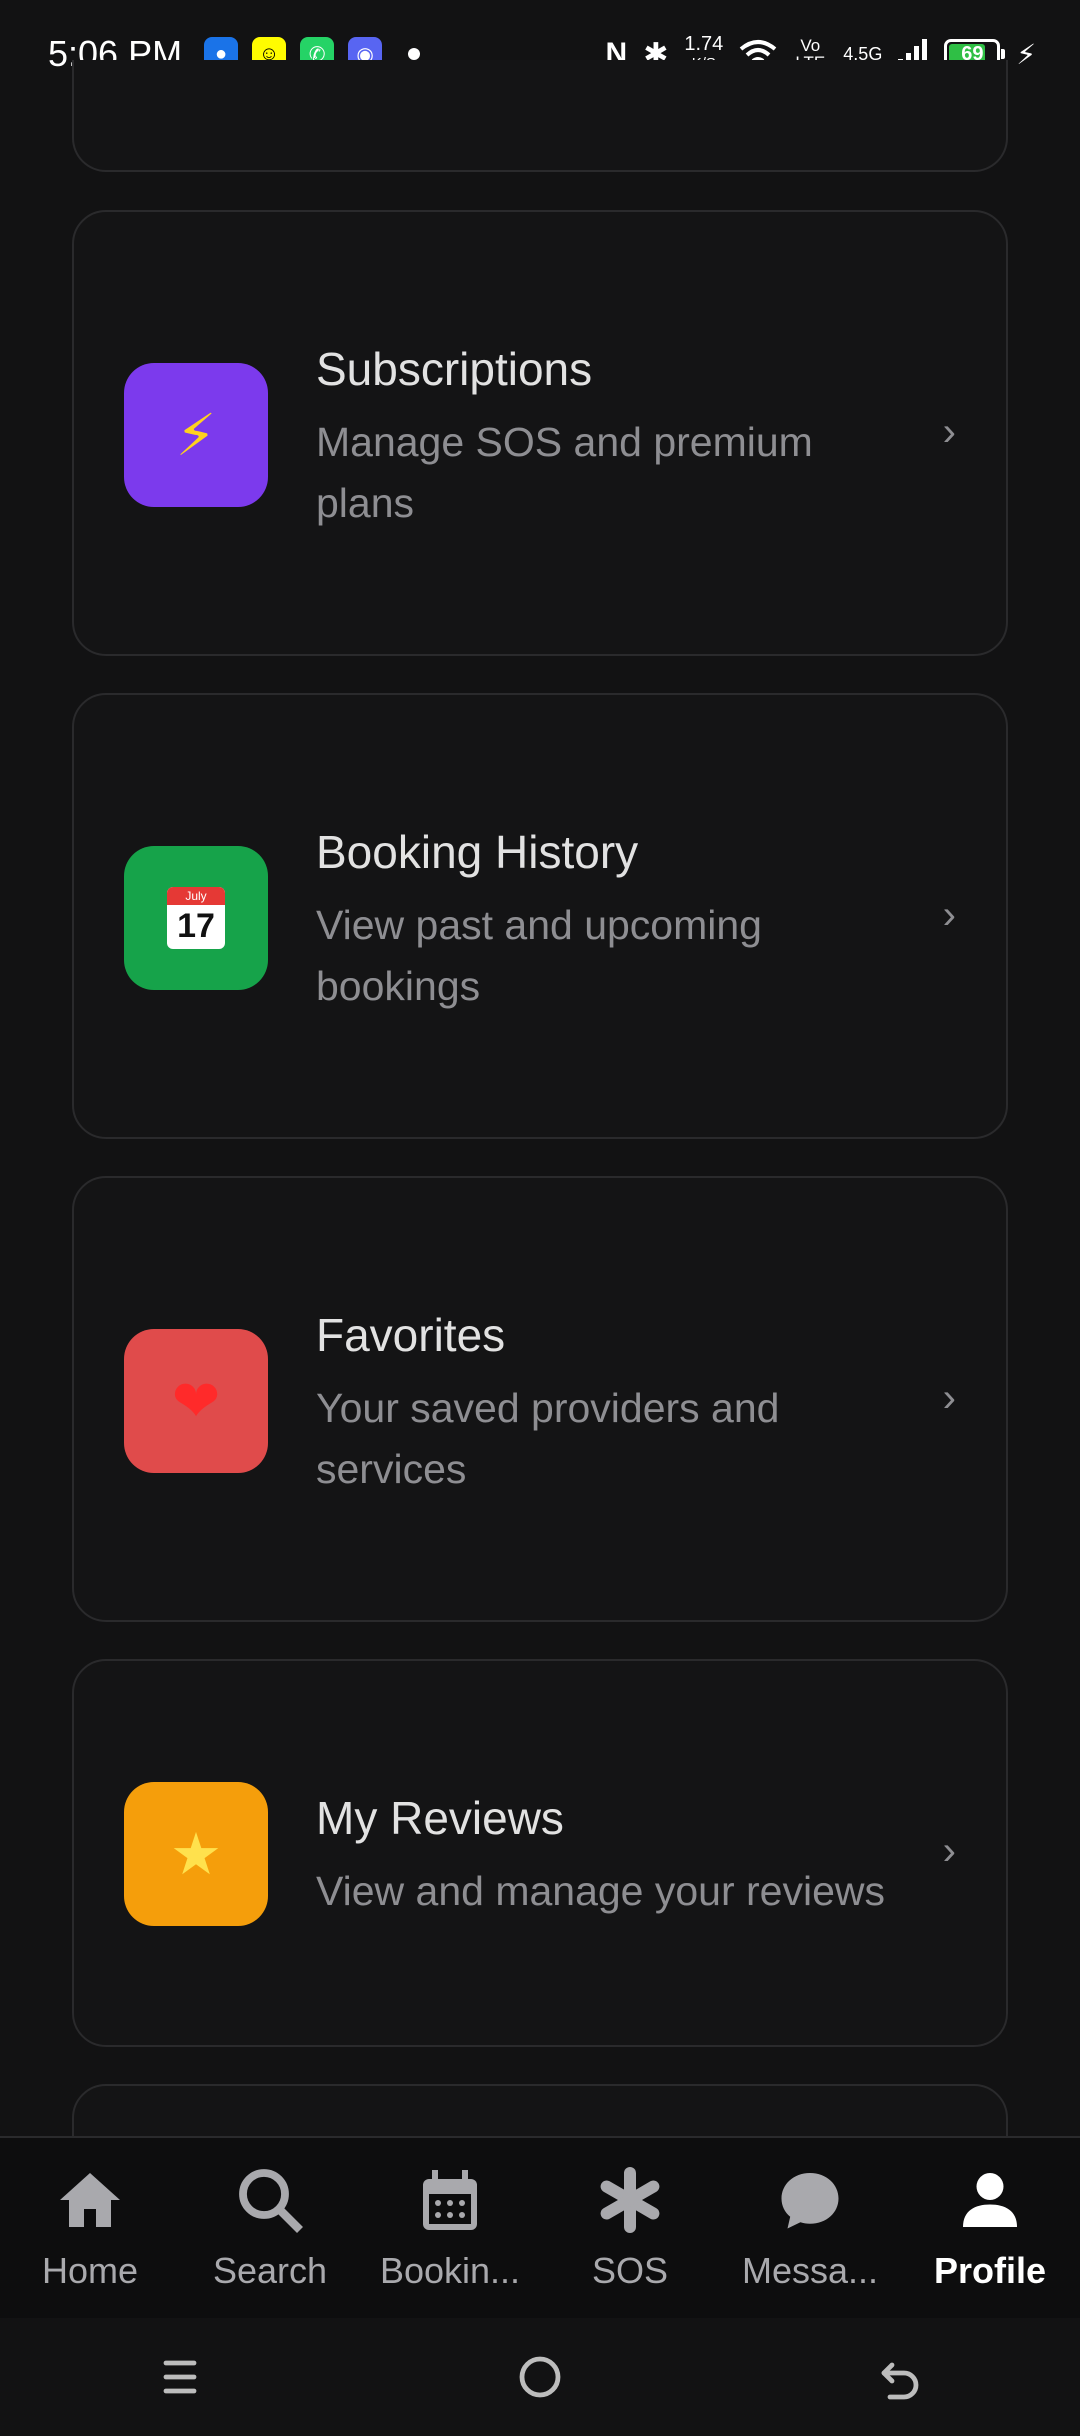  I want to click on charging-icon: ⚡, so click(1026, 54).